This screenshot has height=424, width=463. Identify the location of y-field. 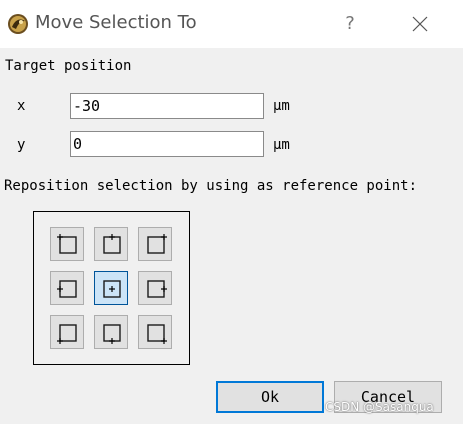
(167, 144).